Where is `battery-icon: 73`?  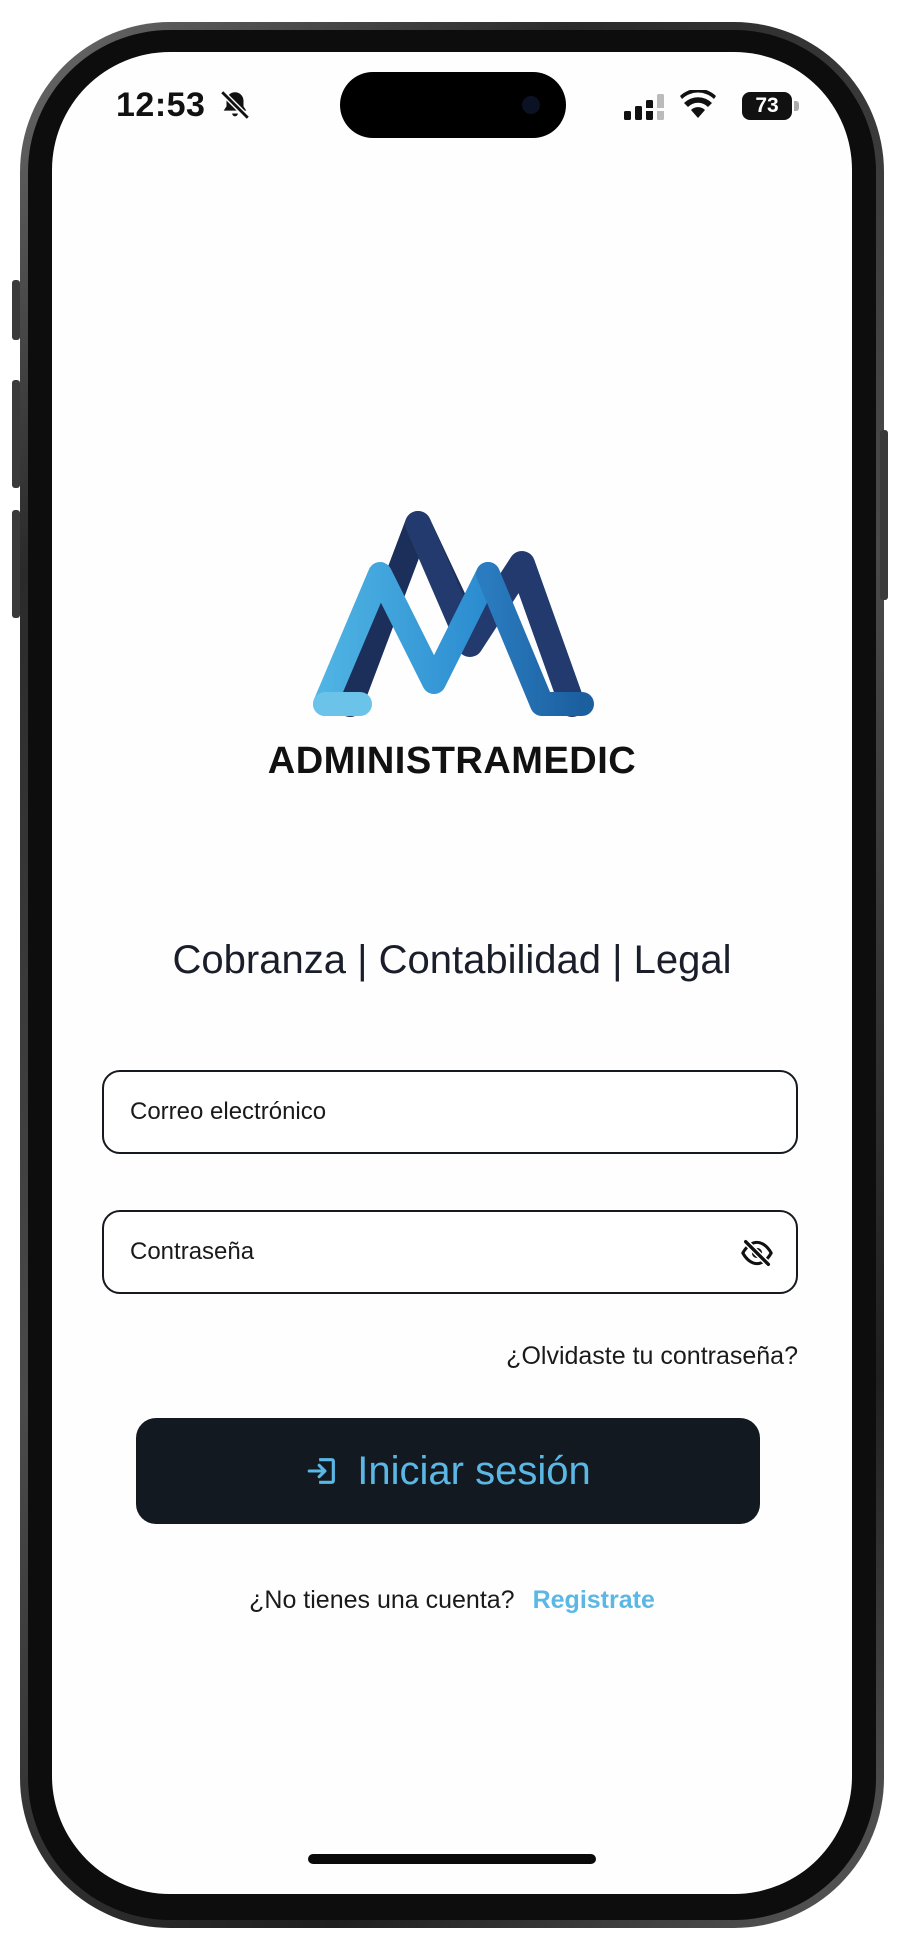 battery-icon: 73 is located at coordinates (771, 106).